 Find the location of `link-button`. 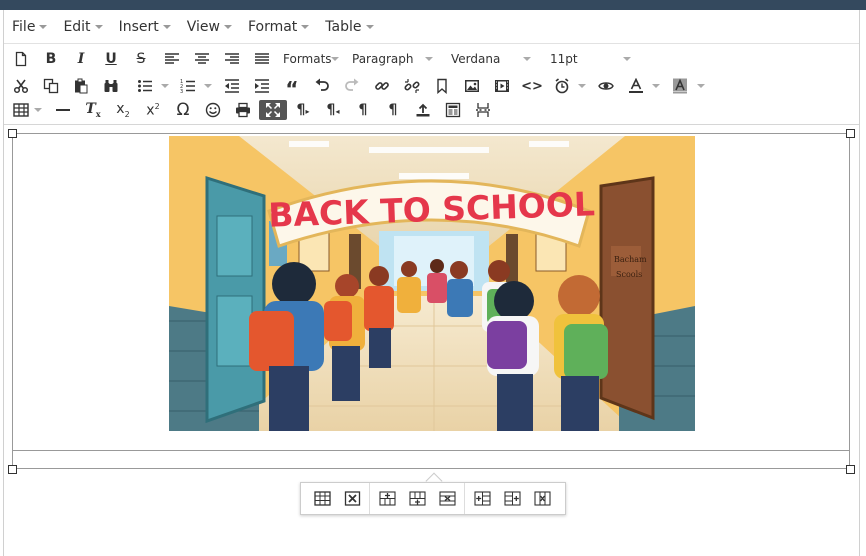

link-button is located at coordinates (382, 86).